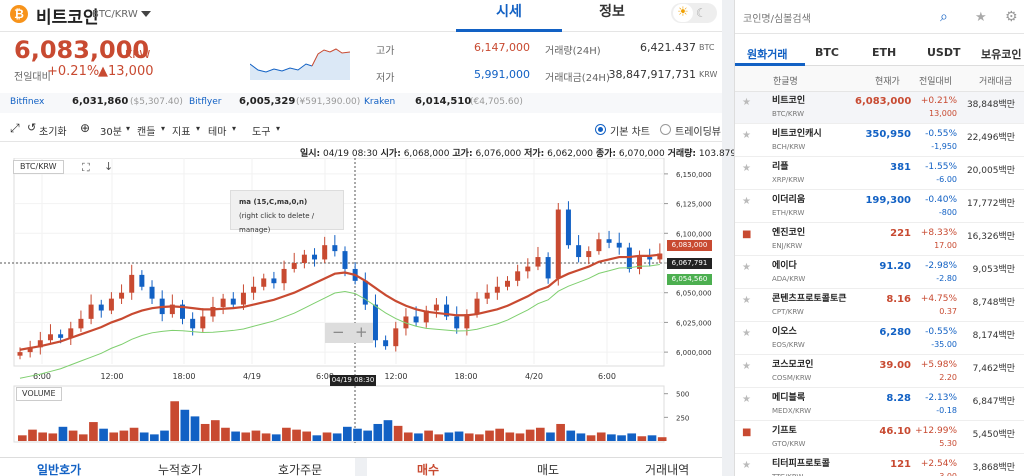 This screenshot has width=1024, height=476. Describe the element at coordinates (111, 130) in the screenshot. I see `interval-select: 30분` at that location.